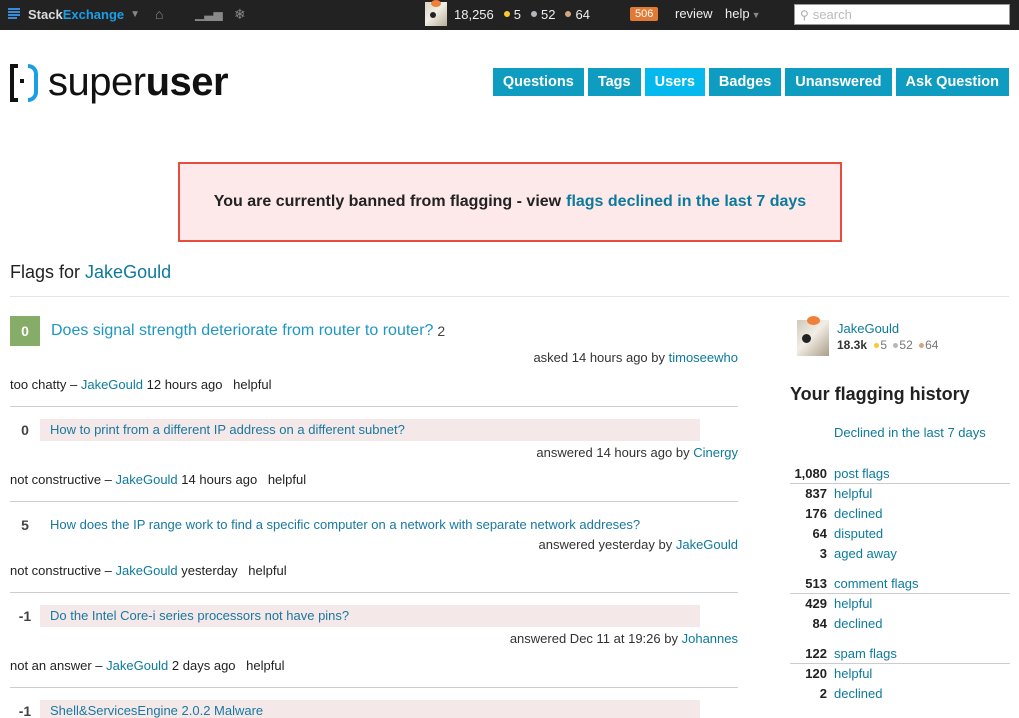 Image resolution: width=1019 pixels, height=718 pixels. Describe the element at coordinates (14, 14) in the screenshot. I see `stackexchange-icon` at that location.